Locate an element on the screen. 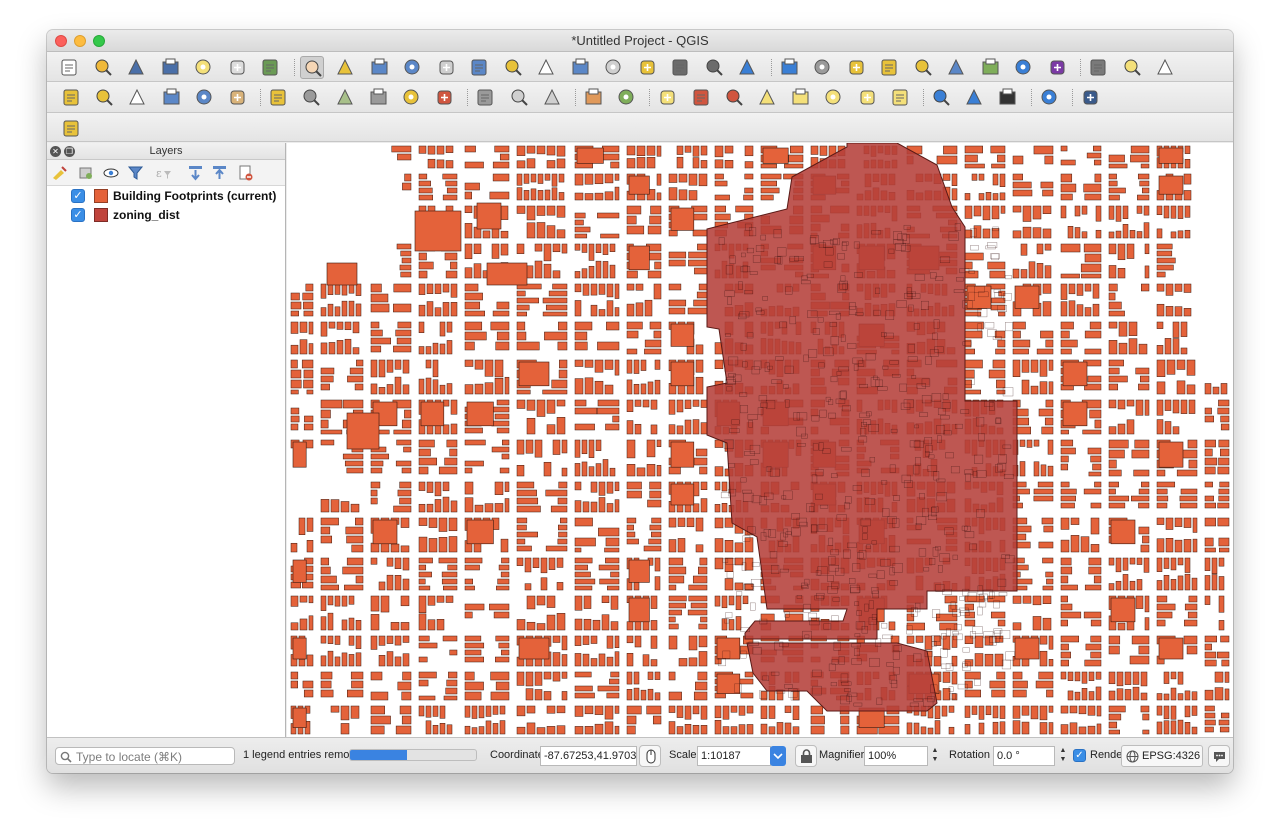 This screenshot has height=837, width=1280. messages-button is located at coordinates (1219, 756).